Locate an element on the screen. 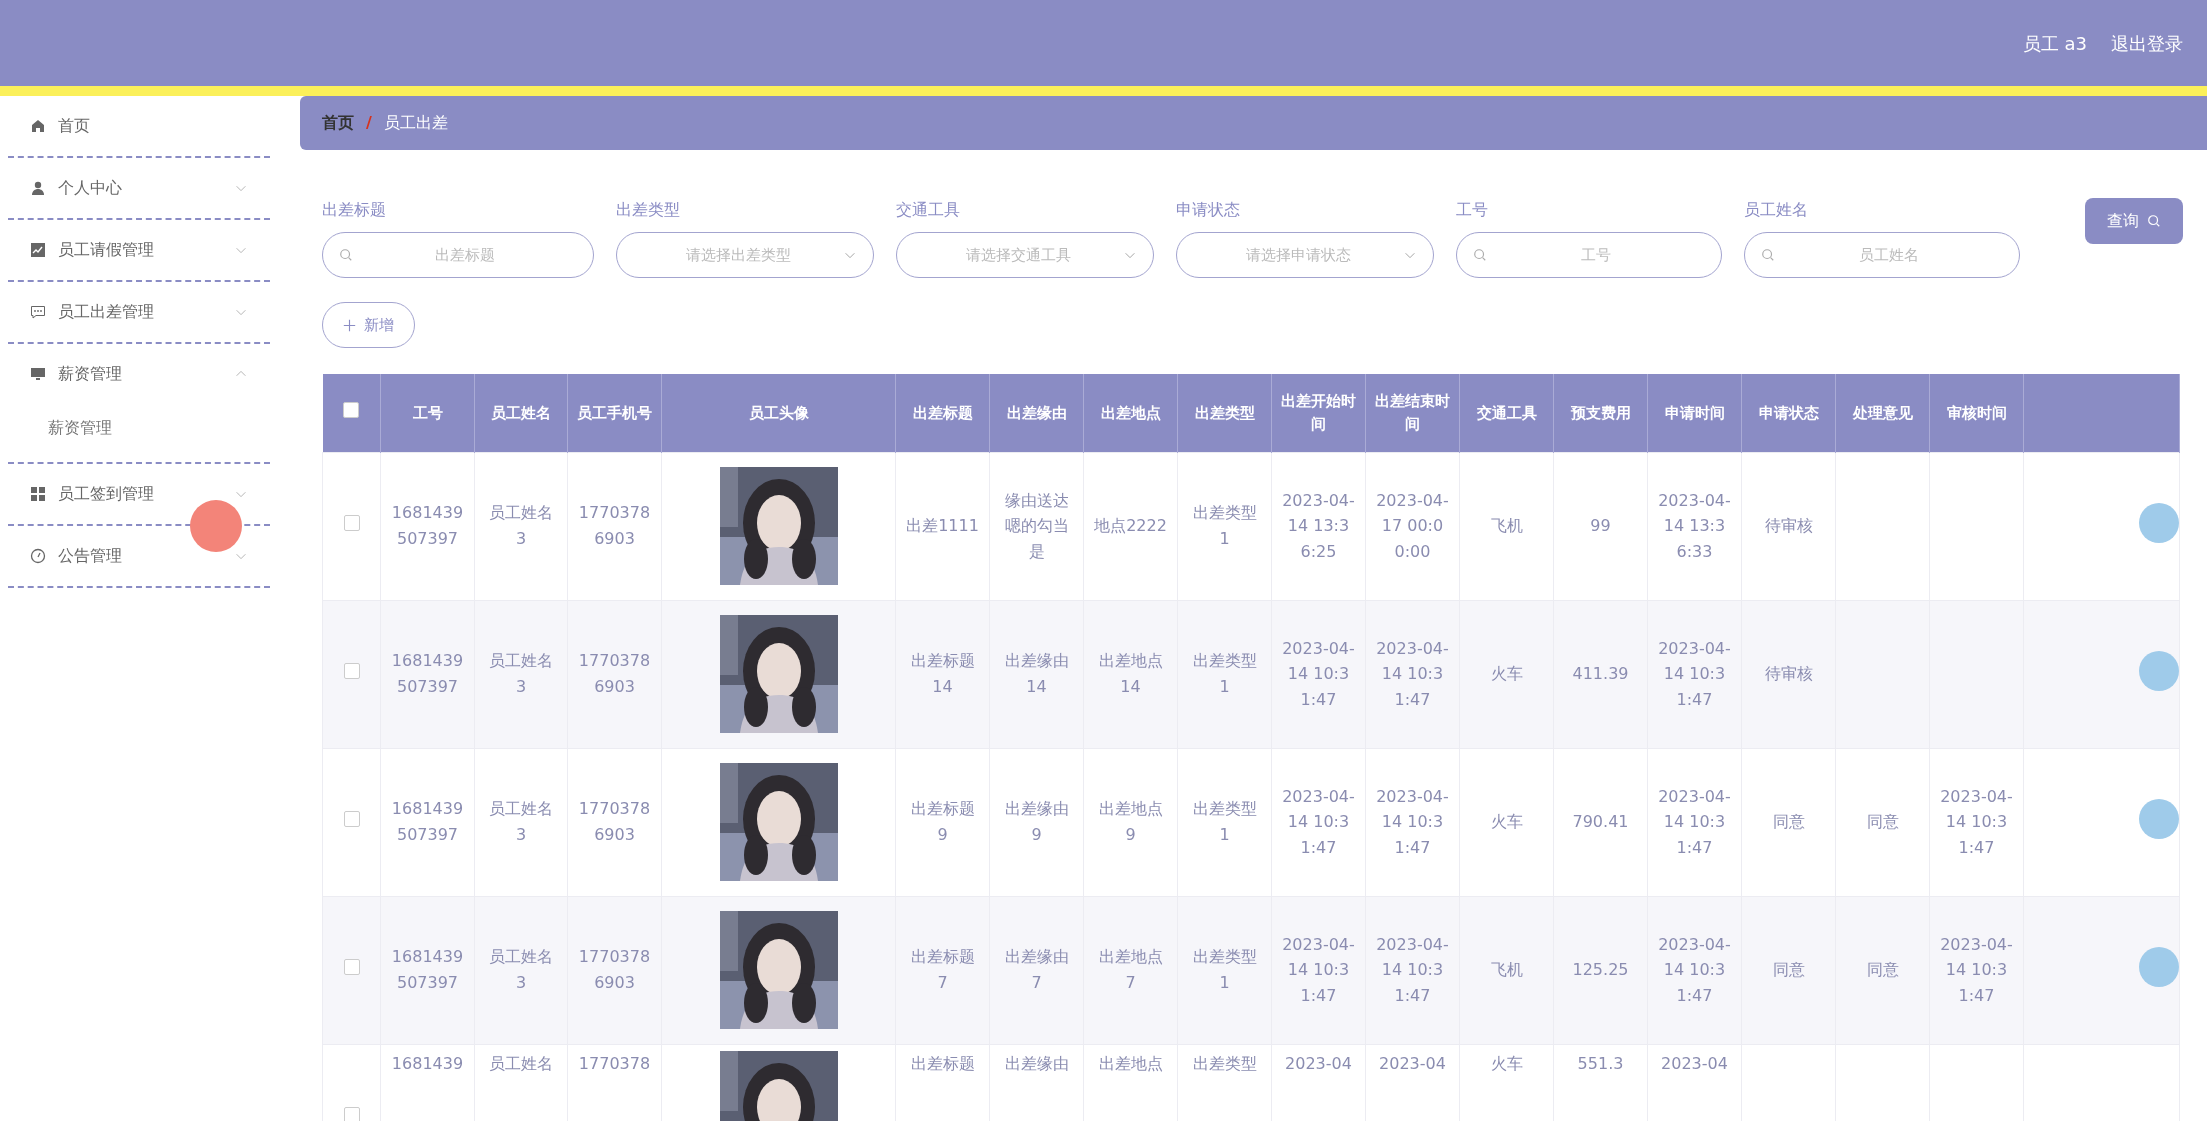 This screenshot has height=1121, width=2207. gauge-icon is located at coordinates (38, 556).